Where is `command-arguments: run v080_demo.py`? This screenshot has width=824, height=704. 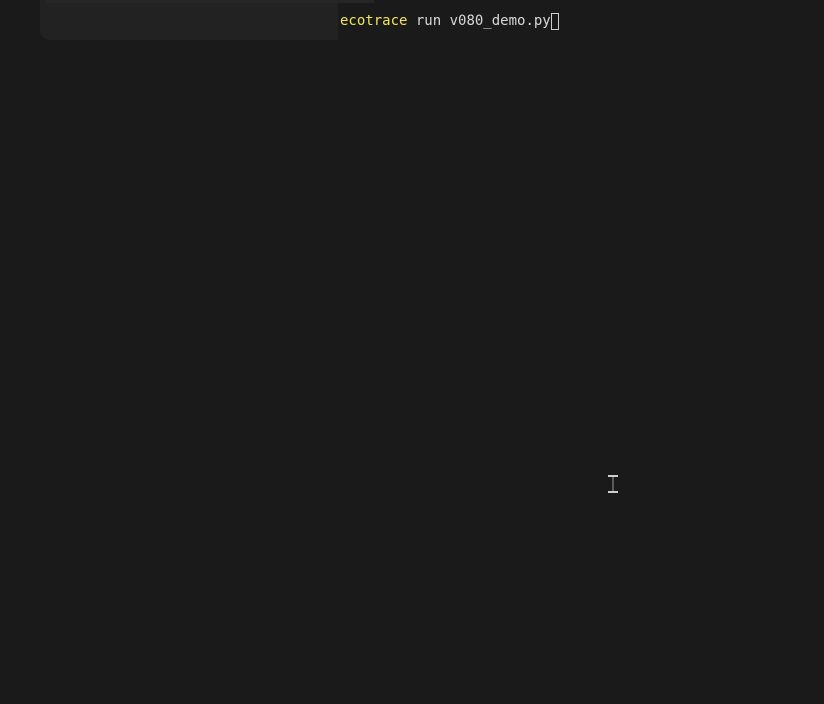
command-arguments: run v080_demo.py is located at coordinates (479, 21).